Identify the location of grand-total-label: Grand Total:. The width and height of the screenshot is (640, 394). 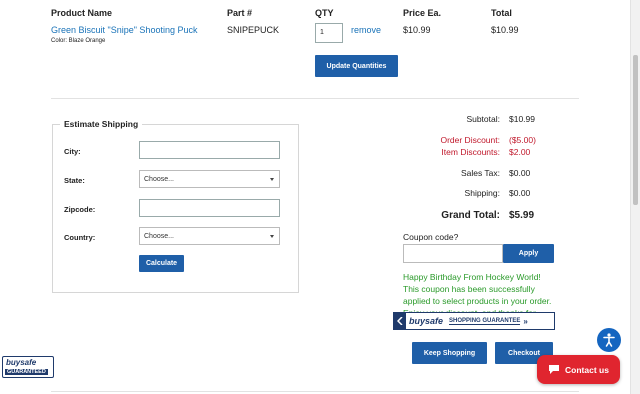
(470, 215).